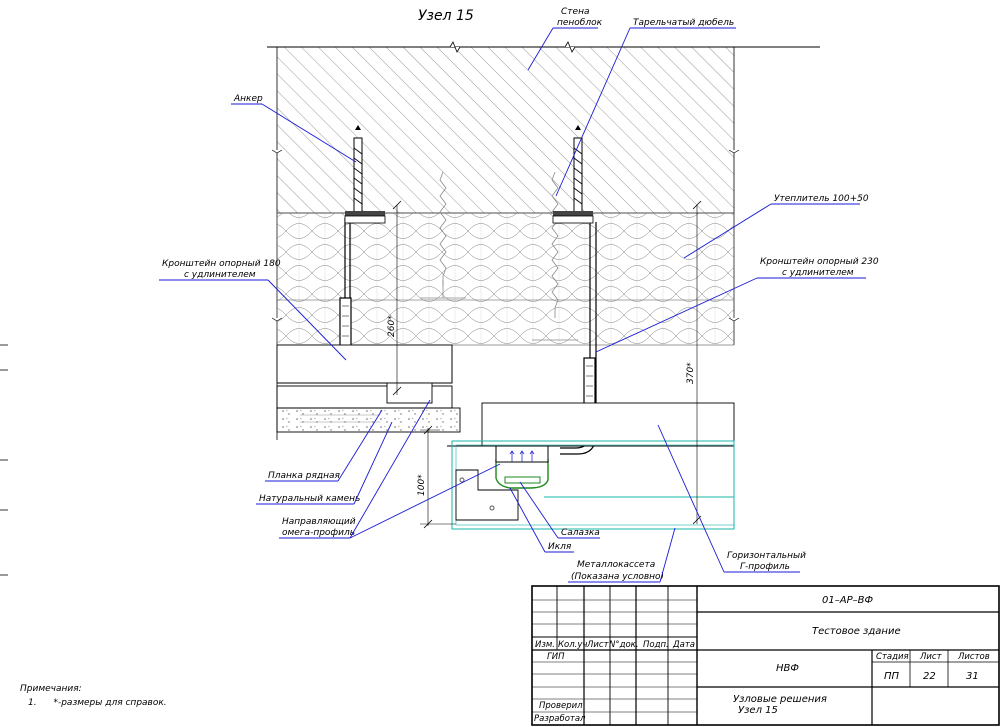 The width and height of the screenshot is (1002, 727). I want to click on svg-text: Г-профиль, so click(765, 567).